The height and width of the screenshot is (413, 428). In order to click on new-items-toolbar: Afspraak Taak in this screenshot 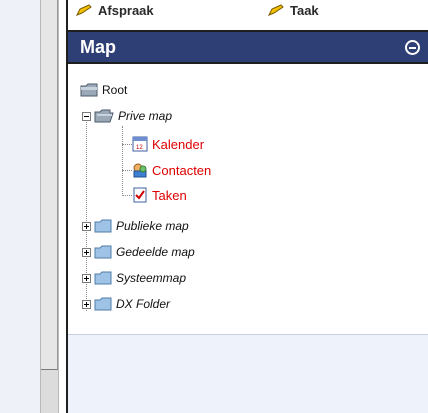, I will do `click(248, 16)`.